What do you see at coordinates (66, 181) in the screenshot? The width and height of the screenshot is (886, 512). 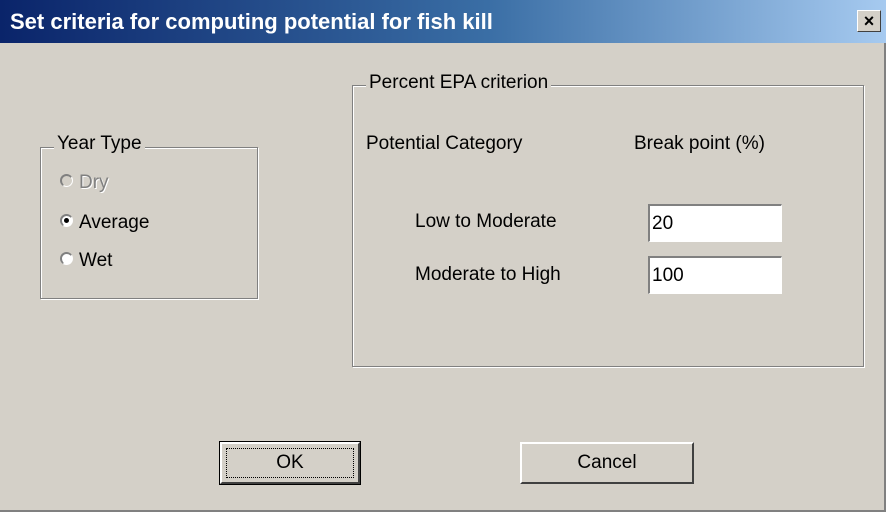 I see `radio-dry-button` at bounding box center [66, 181].